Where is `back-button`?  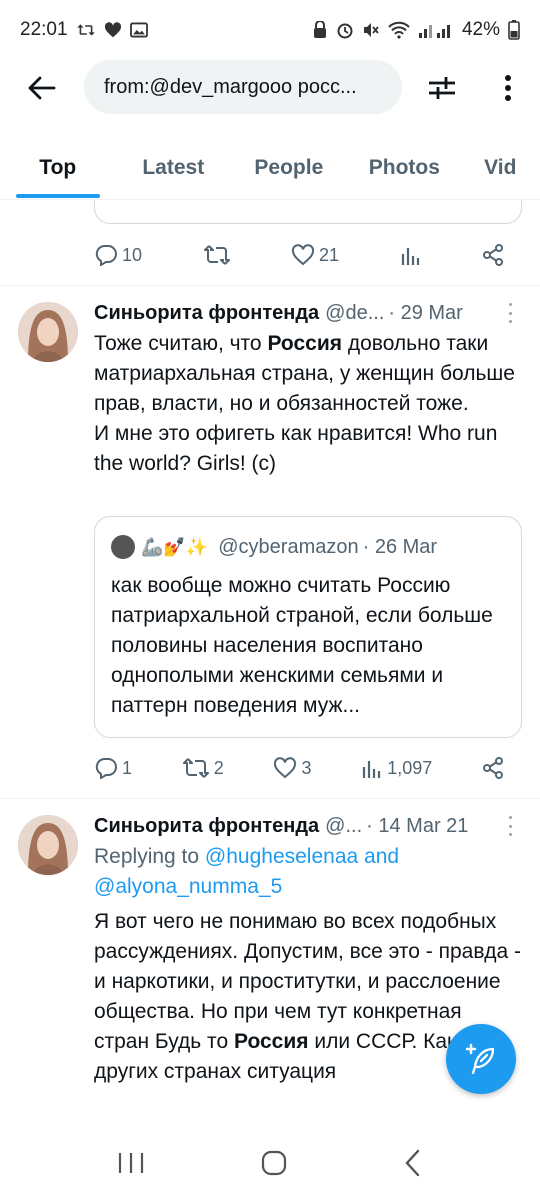 back-button is located at coordinates (42, 88).